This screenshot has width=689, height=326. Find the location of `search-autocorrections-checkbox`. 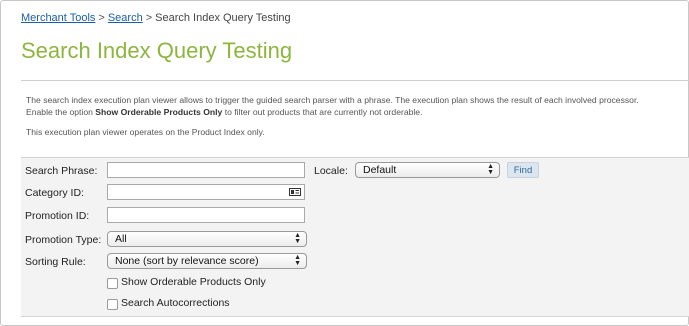

search-autocorrections-checkbox is located at coordinates (112, 304).